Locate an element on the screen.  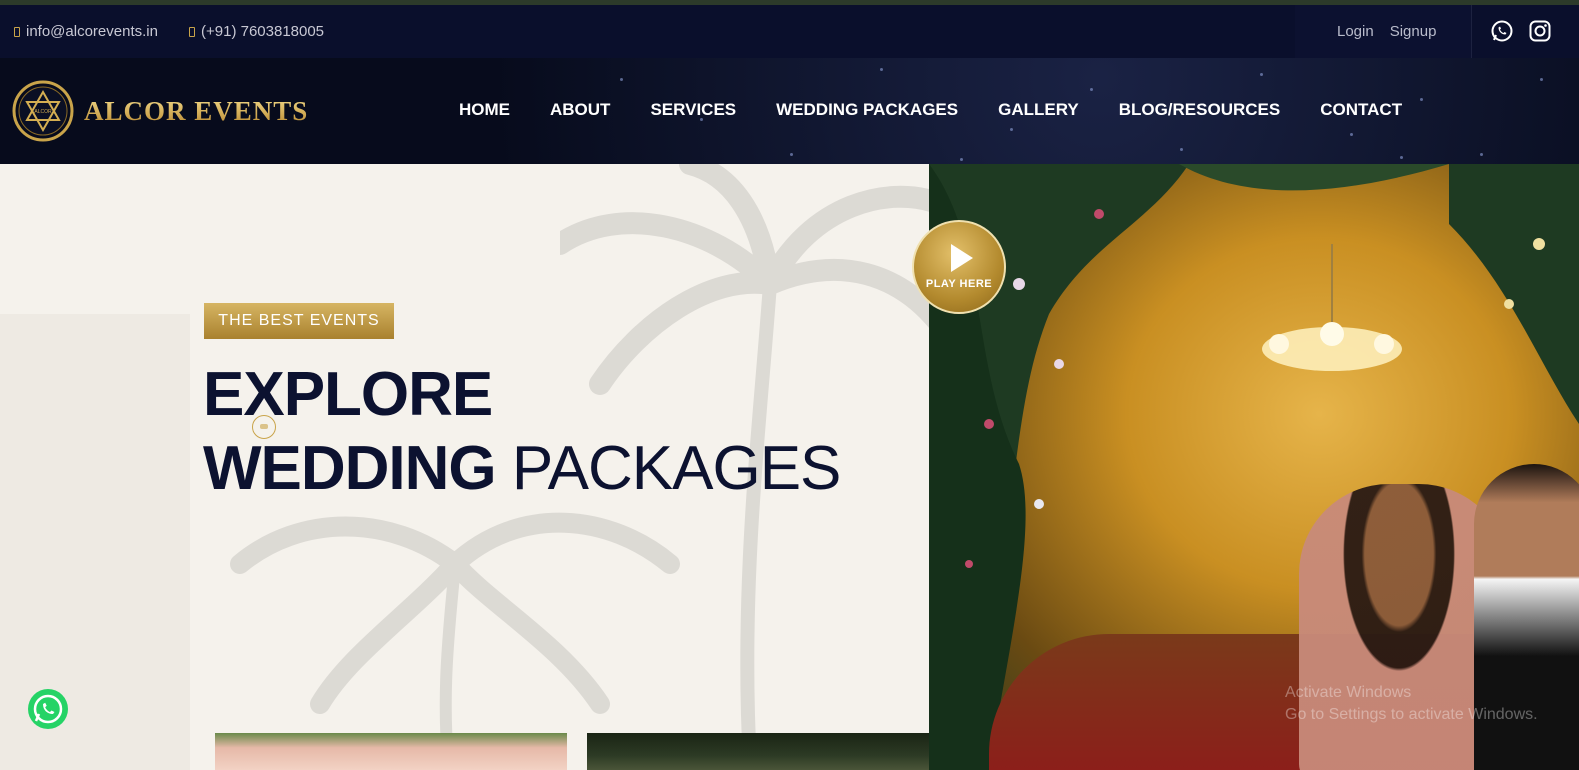
svg-text: ALCOR is located at coordinates (43, 112).